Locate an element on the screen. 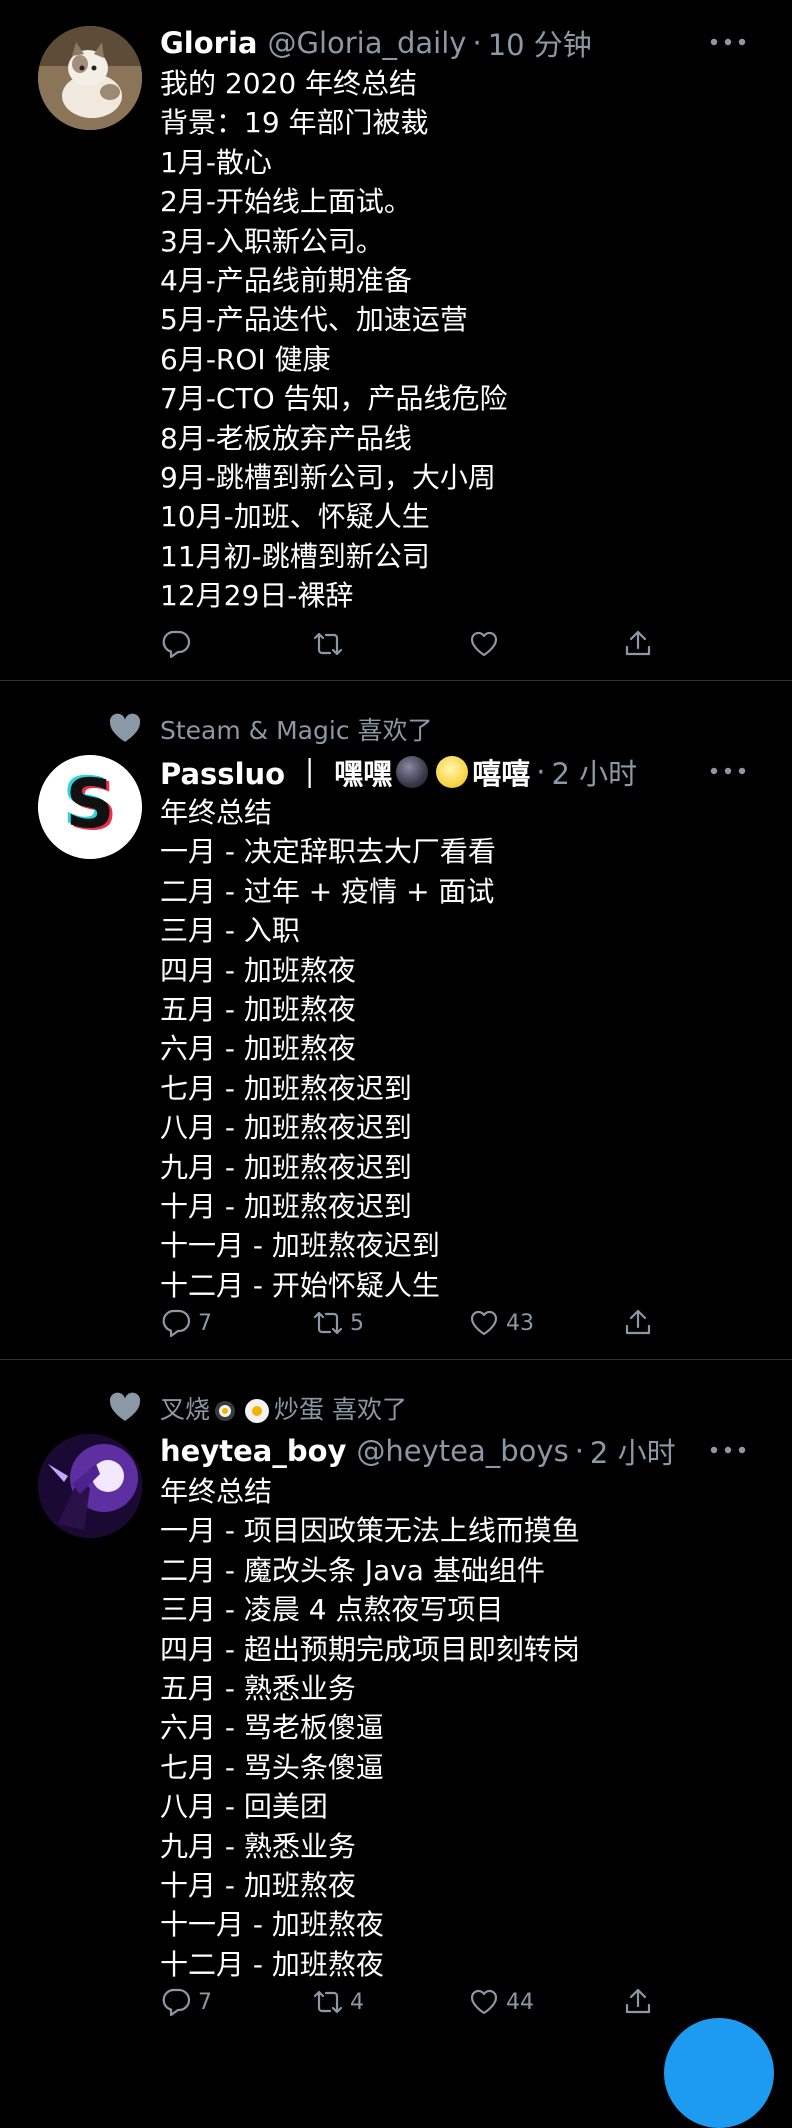  tweet-line: 十二月 - 开始怀疑人生 is located at coordinates (300, 1285).